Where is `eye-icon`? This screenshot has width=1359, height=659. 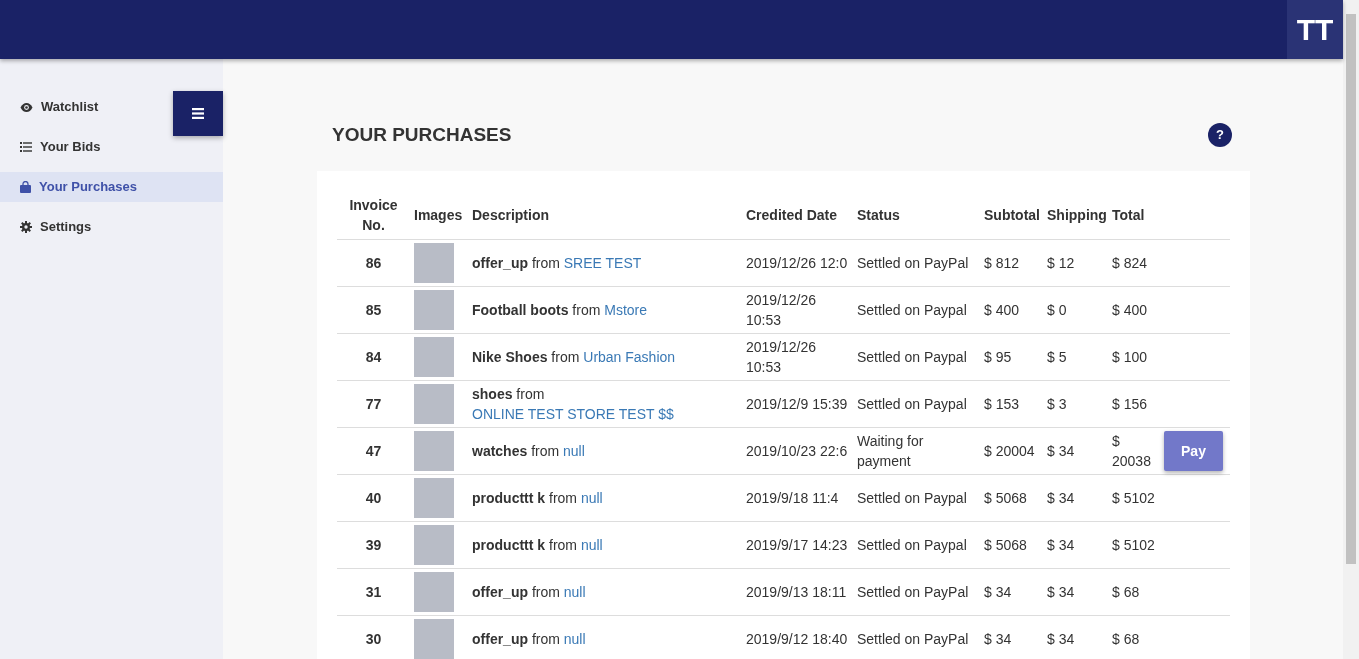 eye-icon is located at coordinates (26, 107).